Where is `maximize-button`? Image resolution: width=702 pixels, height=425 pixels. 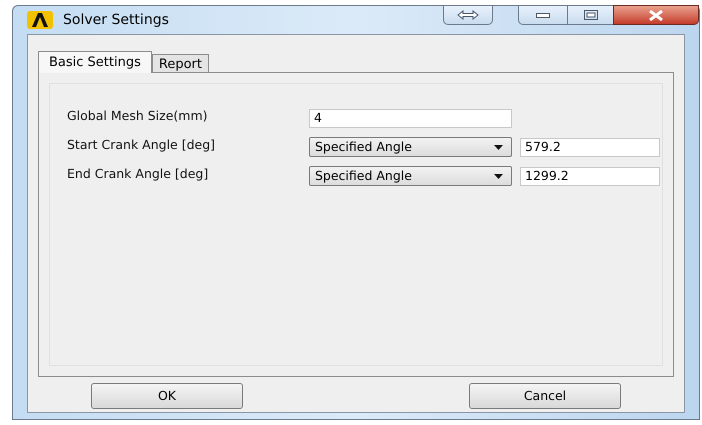
maximize-button is located at coordinates (590, 15).